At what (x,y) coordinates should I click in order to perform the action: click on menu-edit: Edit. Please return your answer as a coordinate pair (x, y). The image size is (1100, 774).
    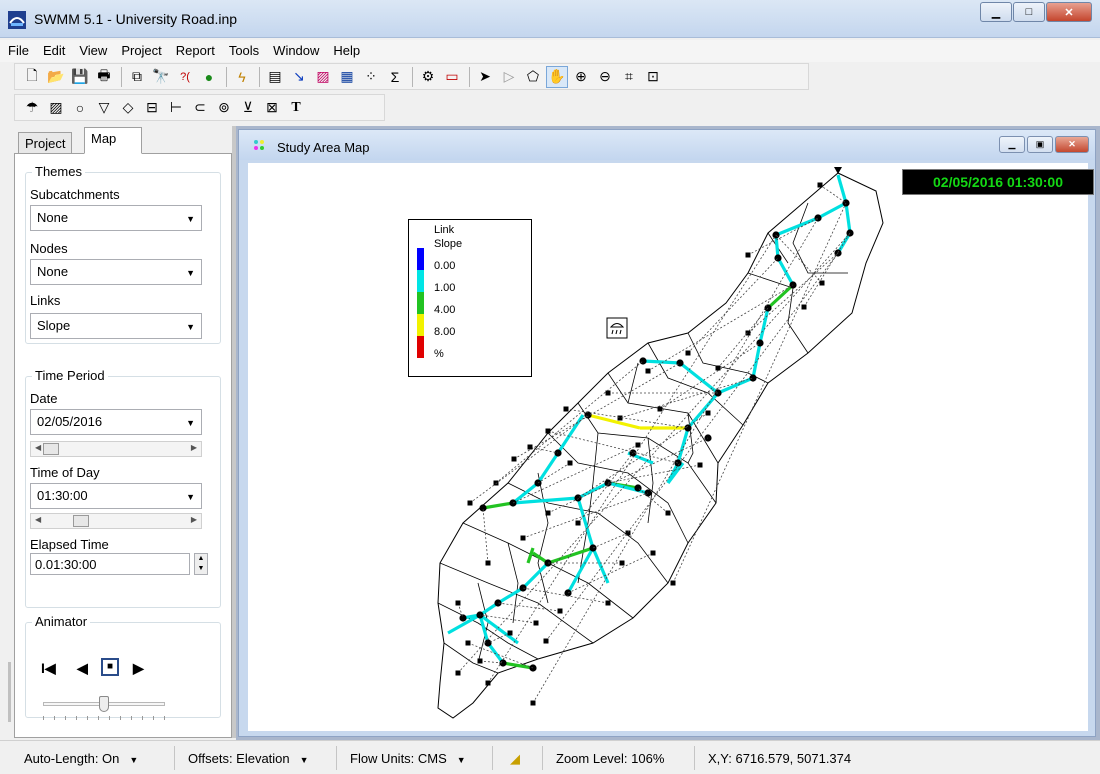
    Looking at the image, I should click on (53, 49).